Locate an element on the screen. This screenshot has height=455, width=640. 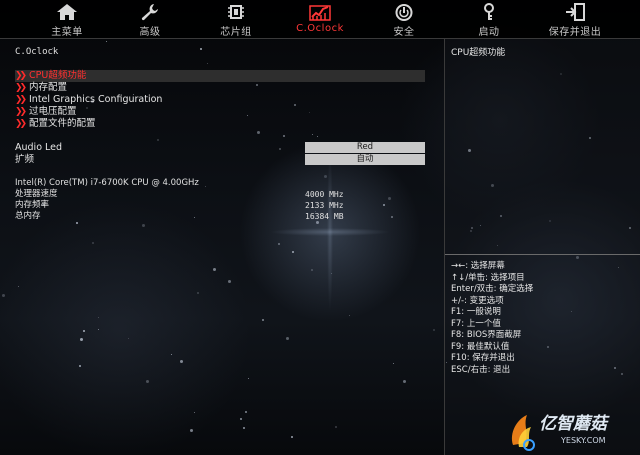
setting-audio-led: Audio Led Red is located at coordinates (220, 148).